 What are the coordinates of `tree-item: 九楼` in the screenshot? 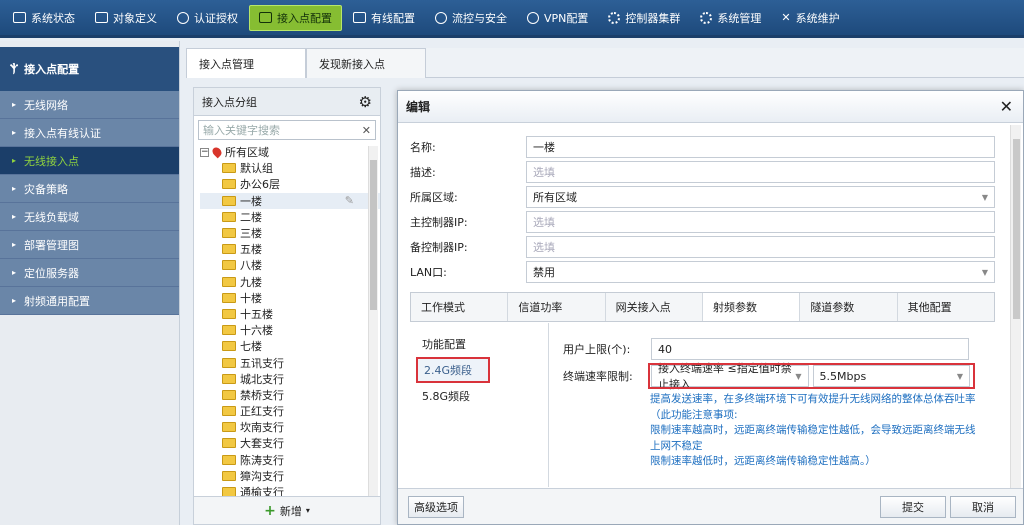 It's located at (290, 282).